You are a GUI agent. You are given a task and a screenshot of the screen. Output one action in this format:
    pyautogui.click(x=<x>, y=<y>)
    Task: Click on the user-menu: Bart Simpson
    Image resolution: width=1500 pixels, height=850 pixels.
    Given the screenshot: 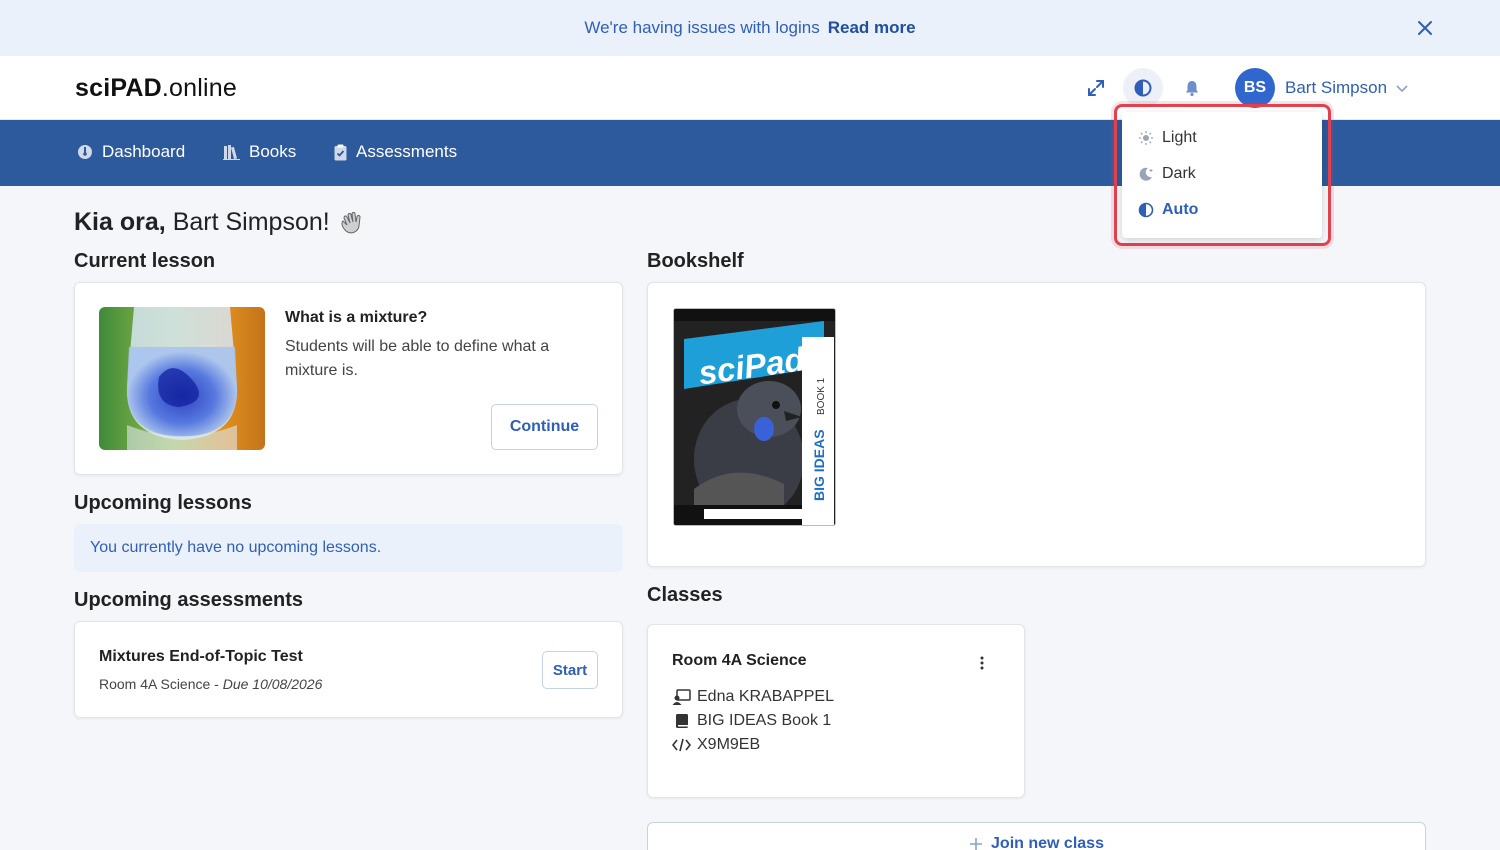 What is the action you would take?
    pyautogui.click(x=1347, y=88)
    